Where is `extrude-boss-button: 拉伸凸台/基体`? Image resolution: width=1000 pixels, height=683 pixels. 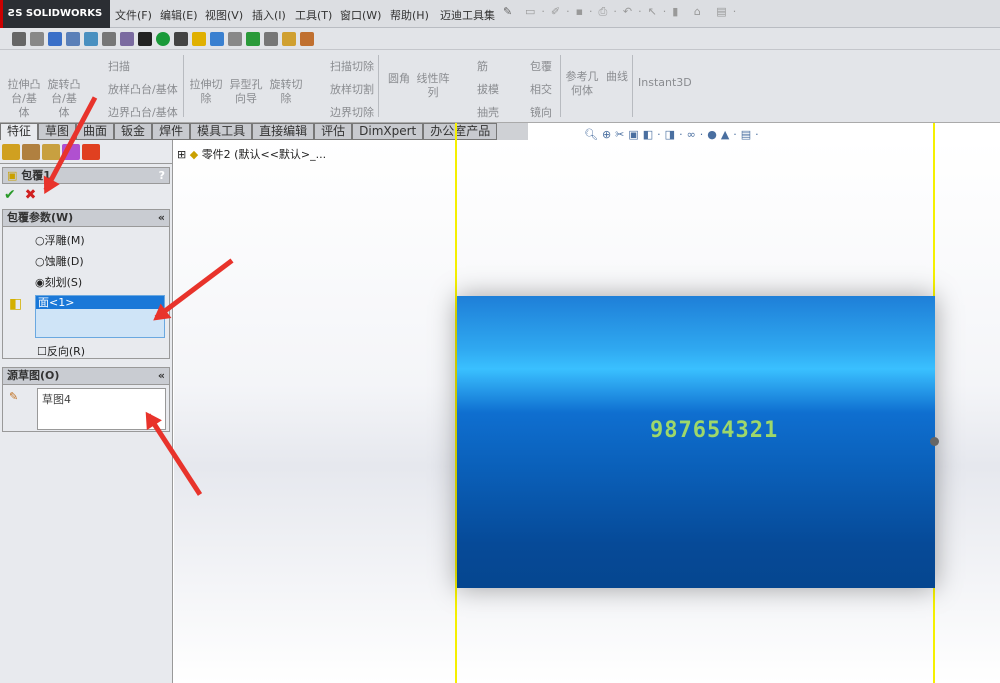 extrude-boss-button: 拉伸凸台/基体 is located at coordinates (24, 99).